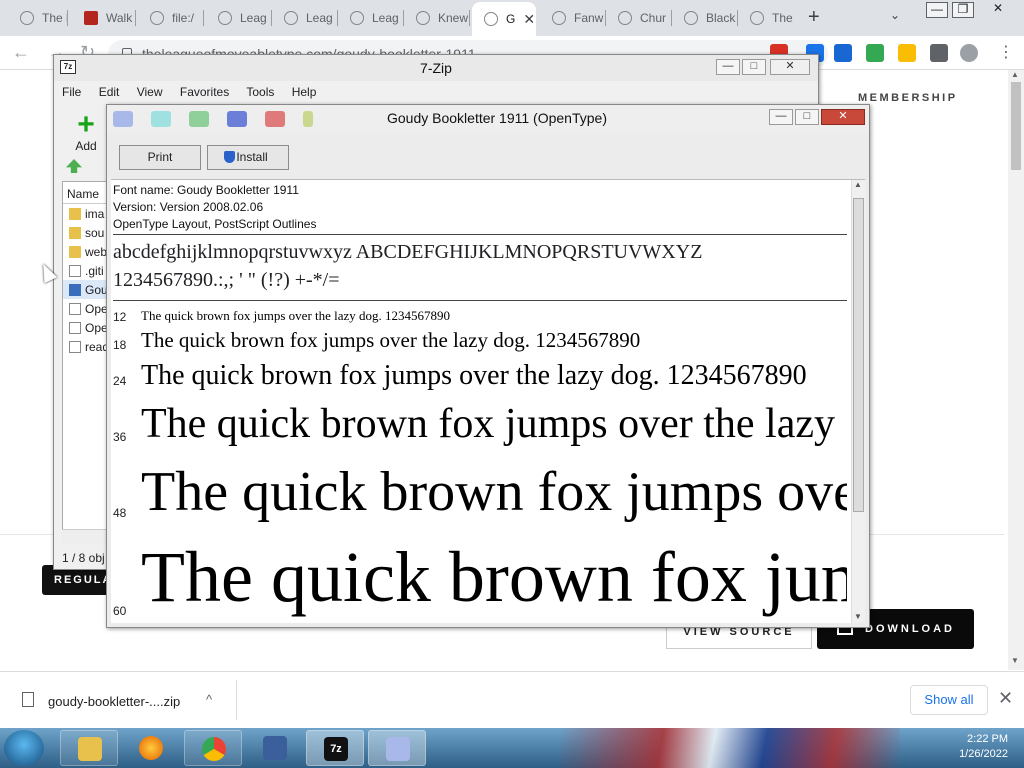 The height and width of the screenshot is (768, 1024). I want to click on status-bar-text: 1 / 8 obj, so click(83, 558).